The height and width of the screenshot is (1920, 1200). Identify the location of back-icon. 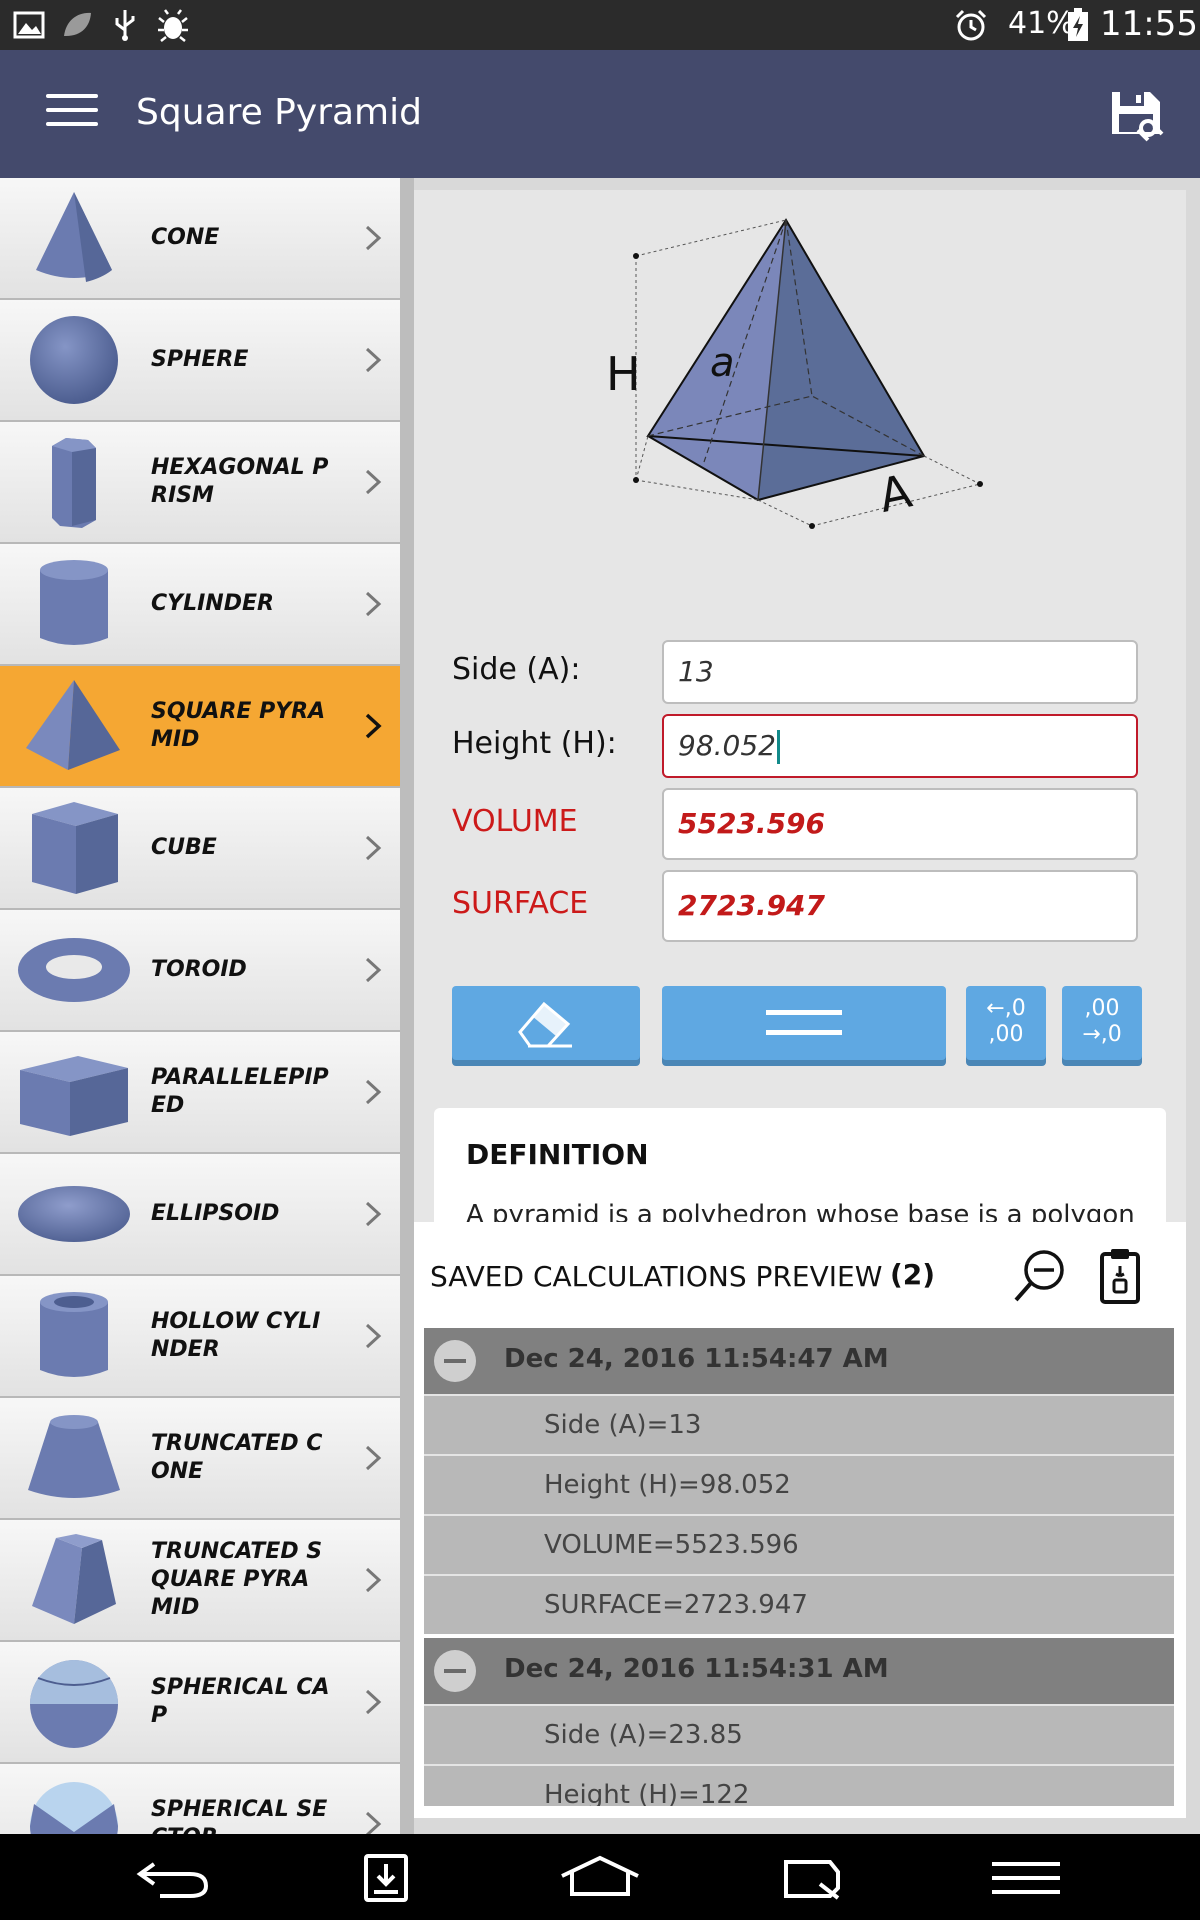
(174, 1878).